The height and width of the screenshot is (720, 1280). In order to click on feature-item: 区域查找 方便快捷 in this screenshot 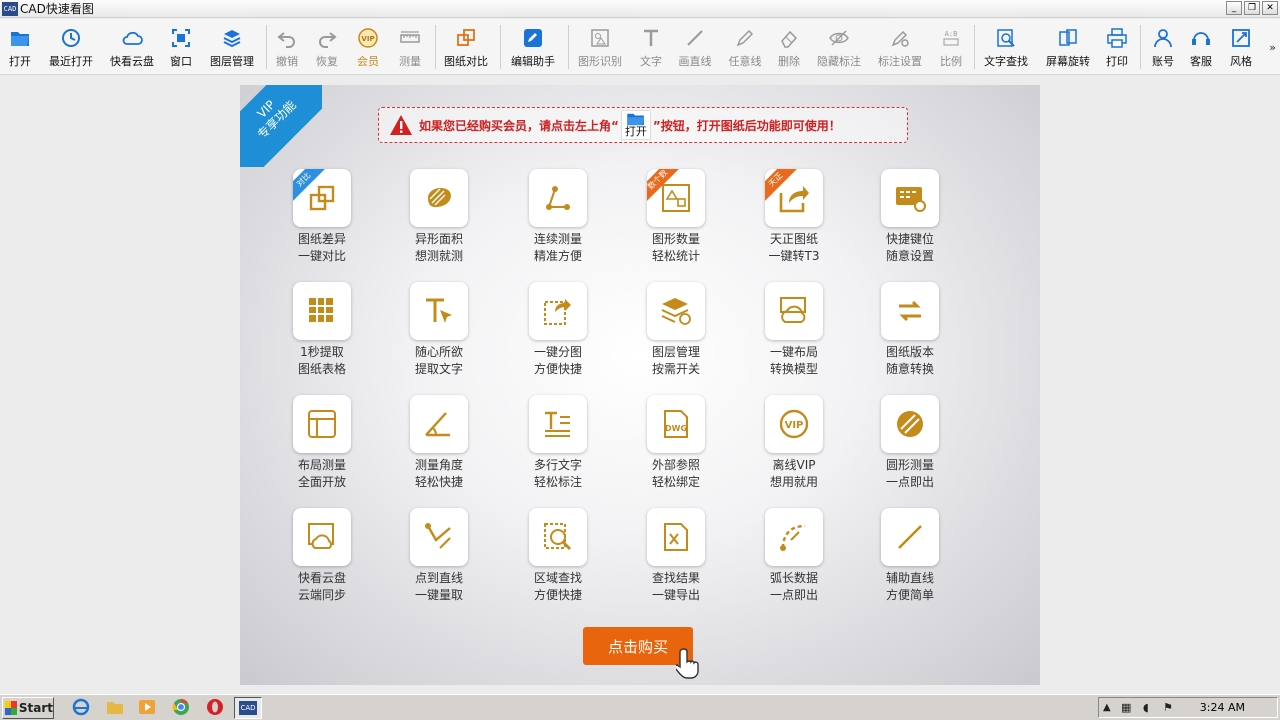, I will do `click(558, 556)`.